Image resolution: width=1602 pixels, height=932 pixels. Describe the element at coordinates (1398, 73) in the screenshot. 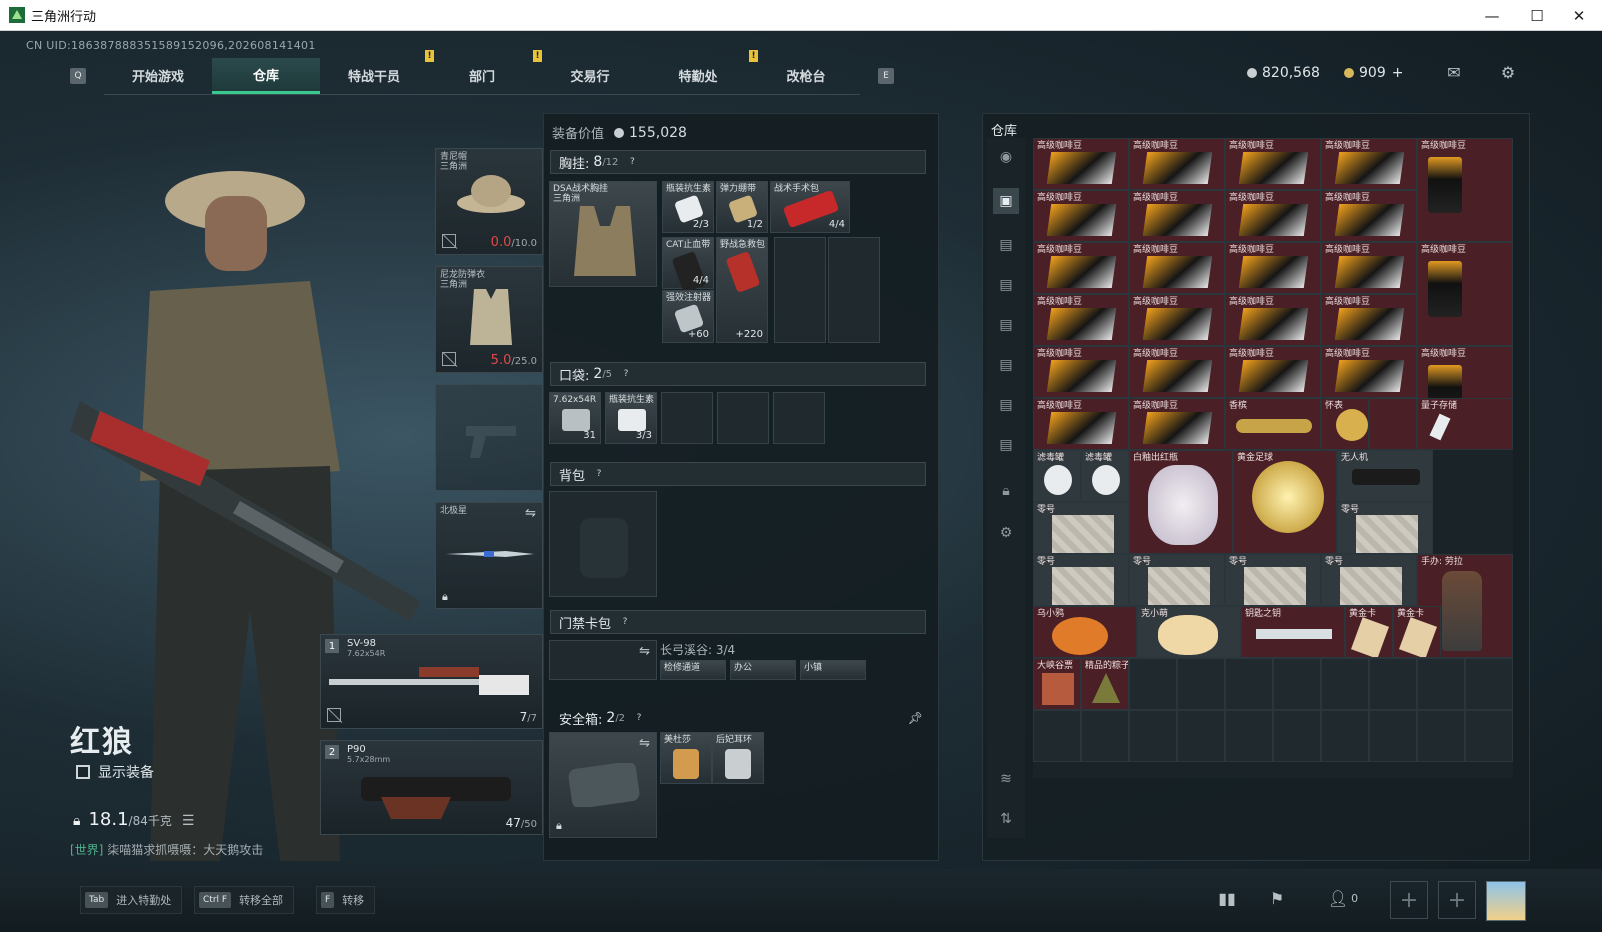

I see `add-gold-button: +` at that location.